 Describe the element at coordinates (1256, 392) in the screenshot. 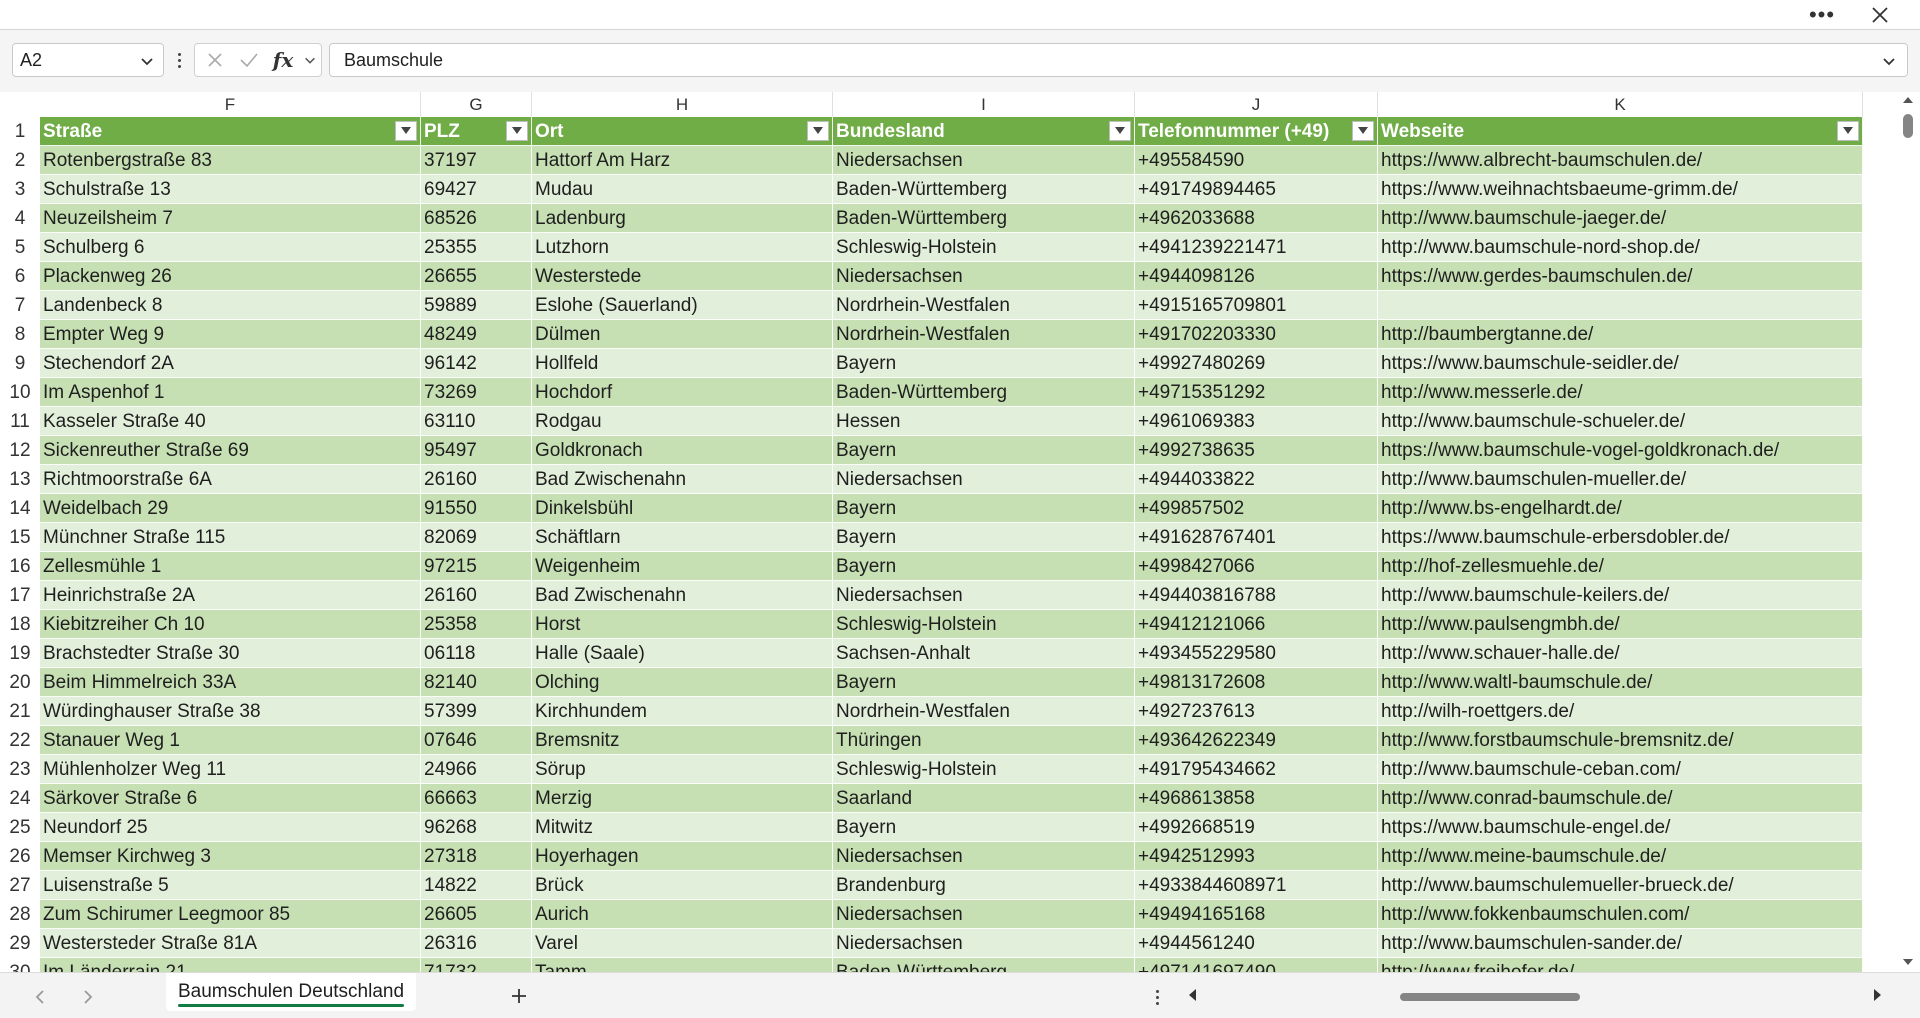

I see `table-cell: +49715351292` at that location.